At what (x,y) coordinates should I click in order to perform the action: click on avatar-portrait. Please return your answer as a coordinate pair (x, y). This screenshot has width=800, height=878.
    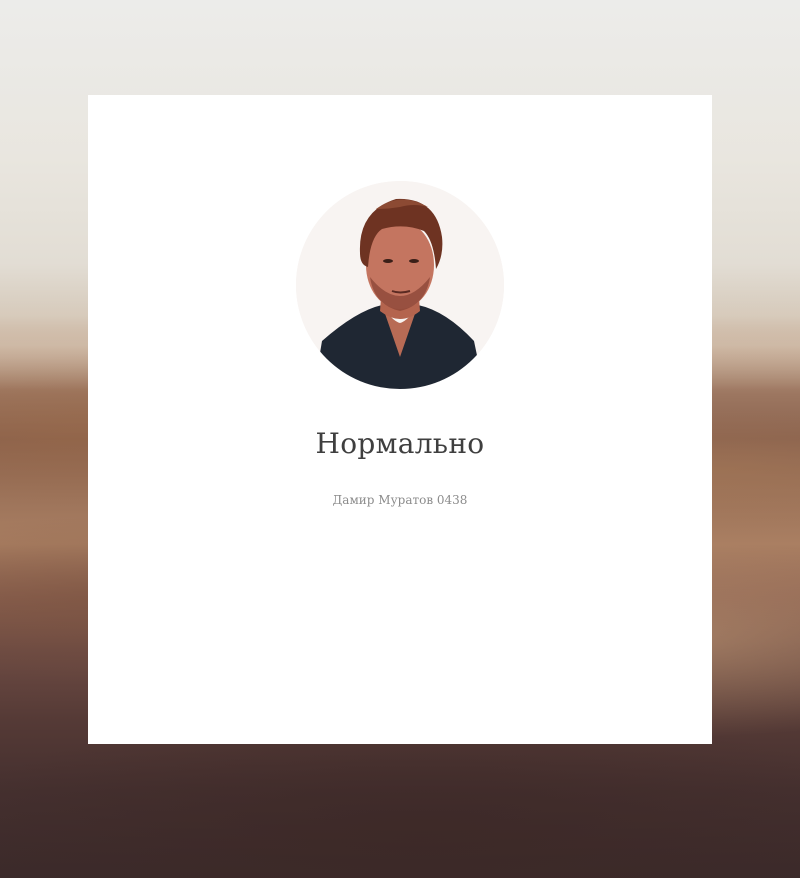
    Looking at the image, I should click on (400, 285).